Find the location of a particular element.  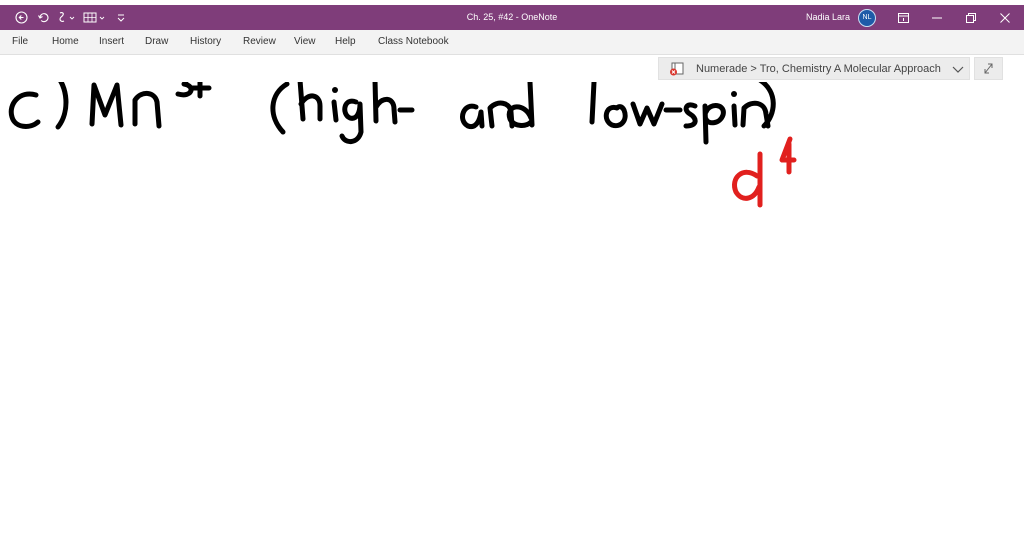

display-options-icon is located at coordinates (903, 17).